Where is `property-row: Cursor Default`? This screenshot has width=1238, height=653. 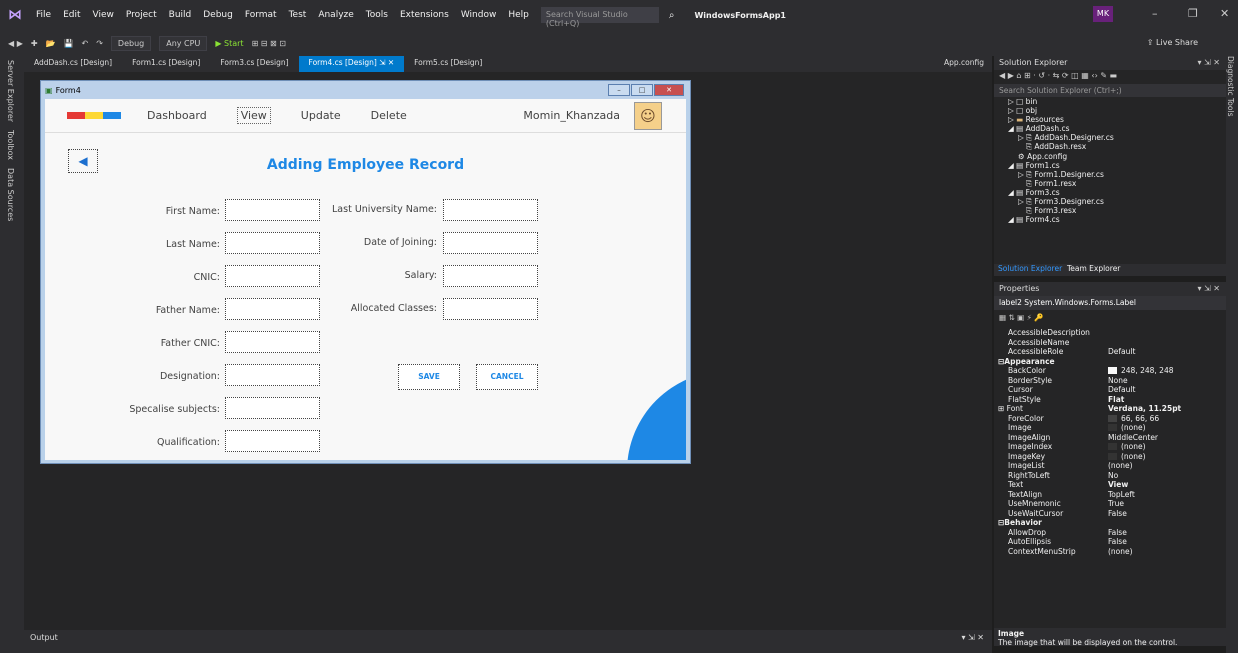 property-row: Cursor Default is located at coordinates (1110, 390).